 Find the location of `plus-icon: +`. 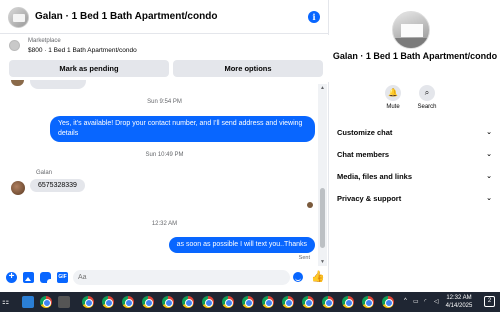

plus-icon: + is located at coordinates (11, 277).